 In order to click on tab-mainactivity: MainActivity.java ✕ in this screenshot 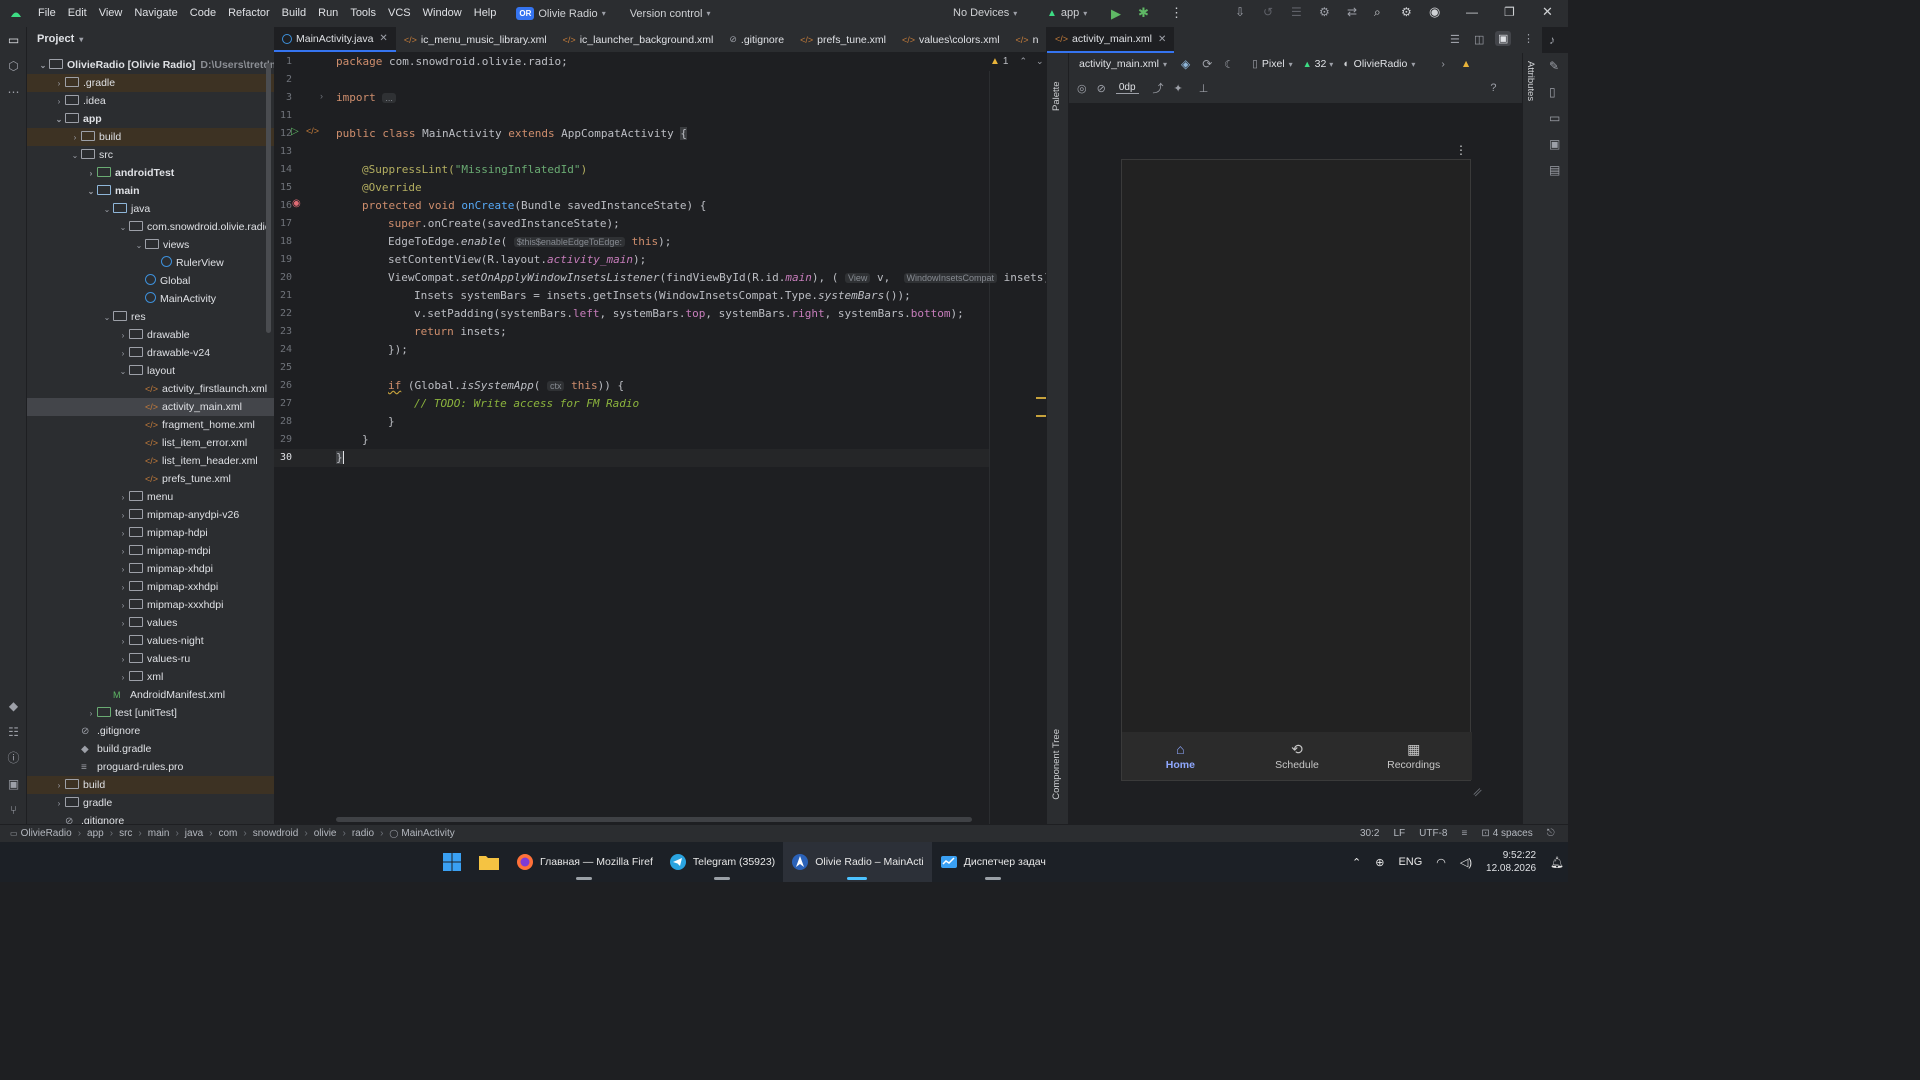, I will do `click(335, 39)`.